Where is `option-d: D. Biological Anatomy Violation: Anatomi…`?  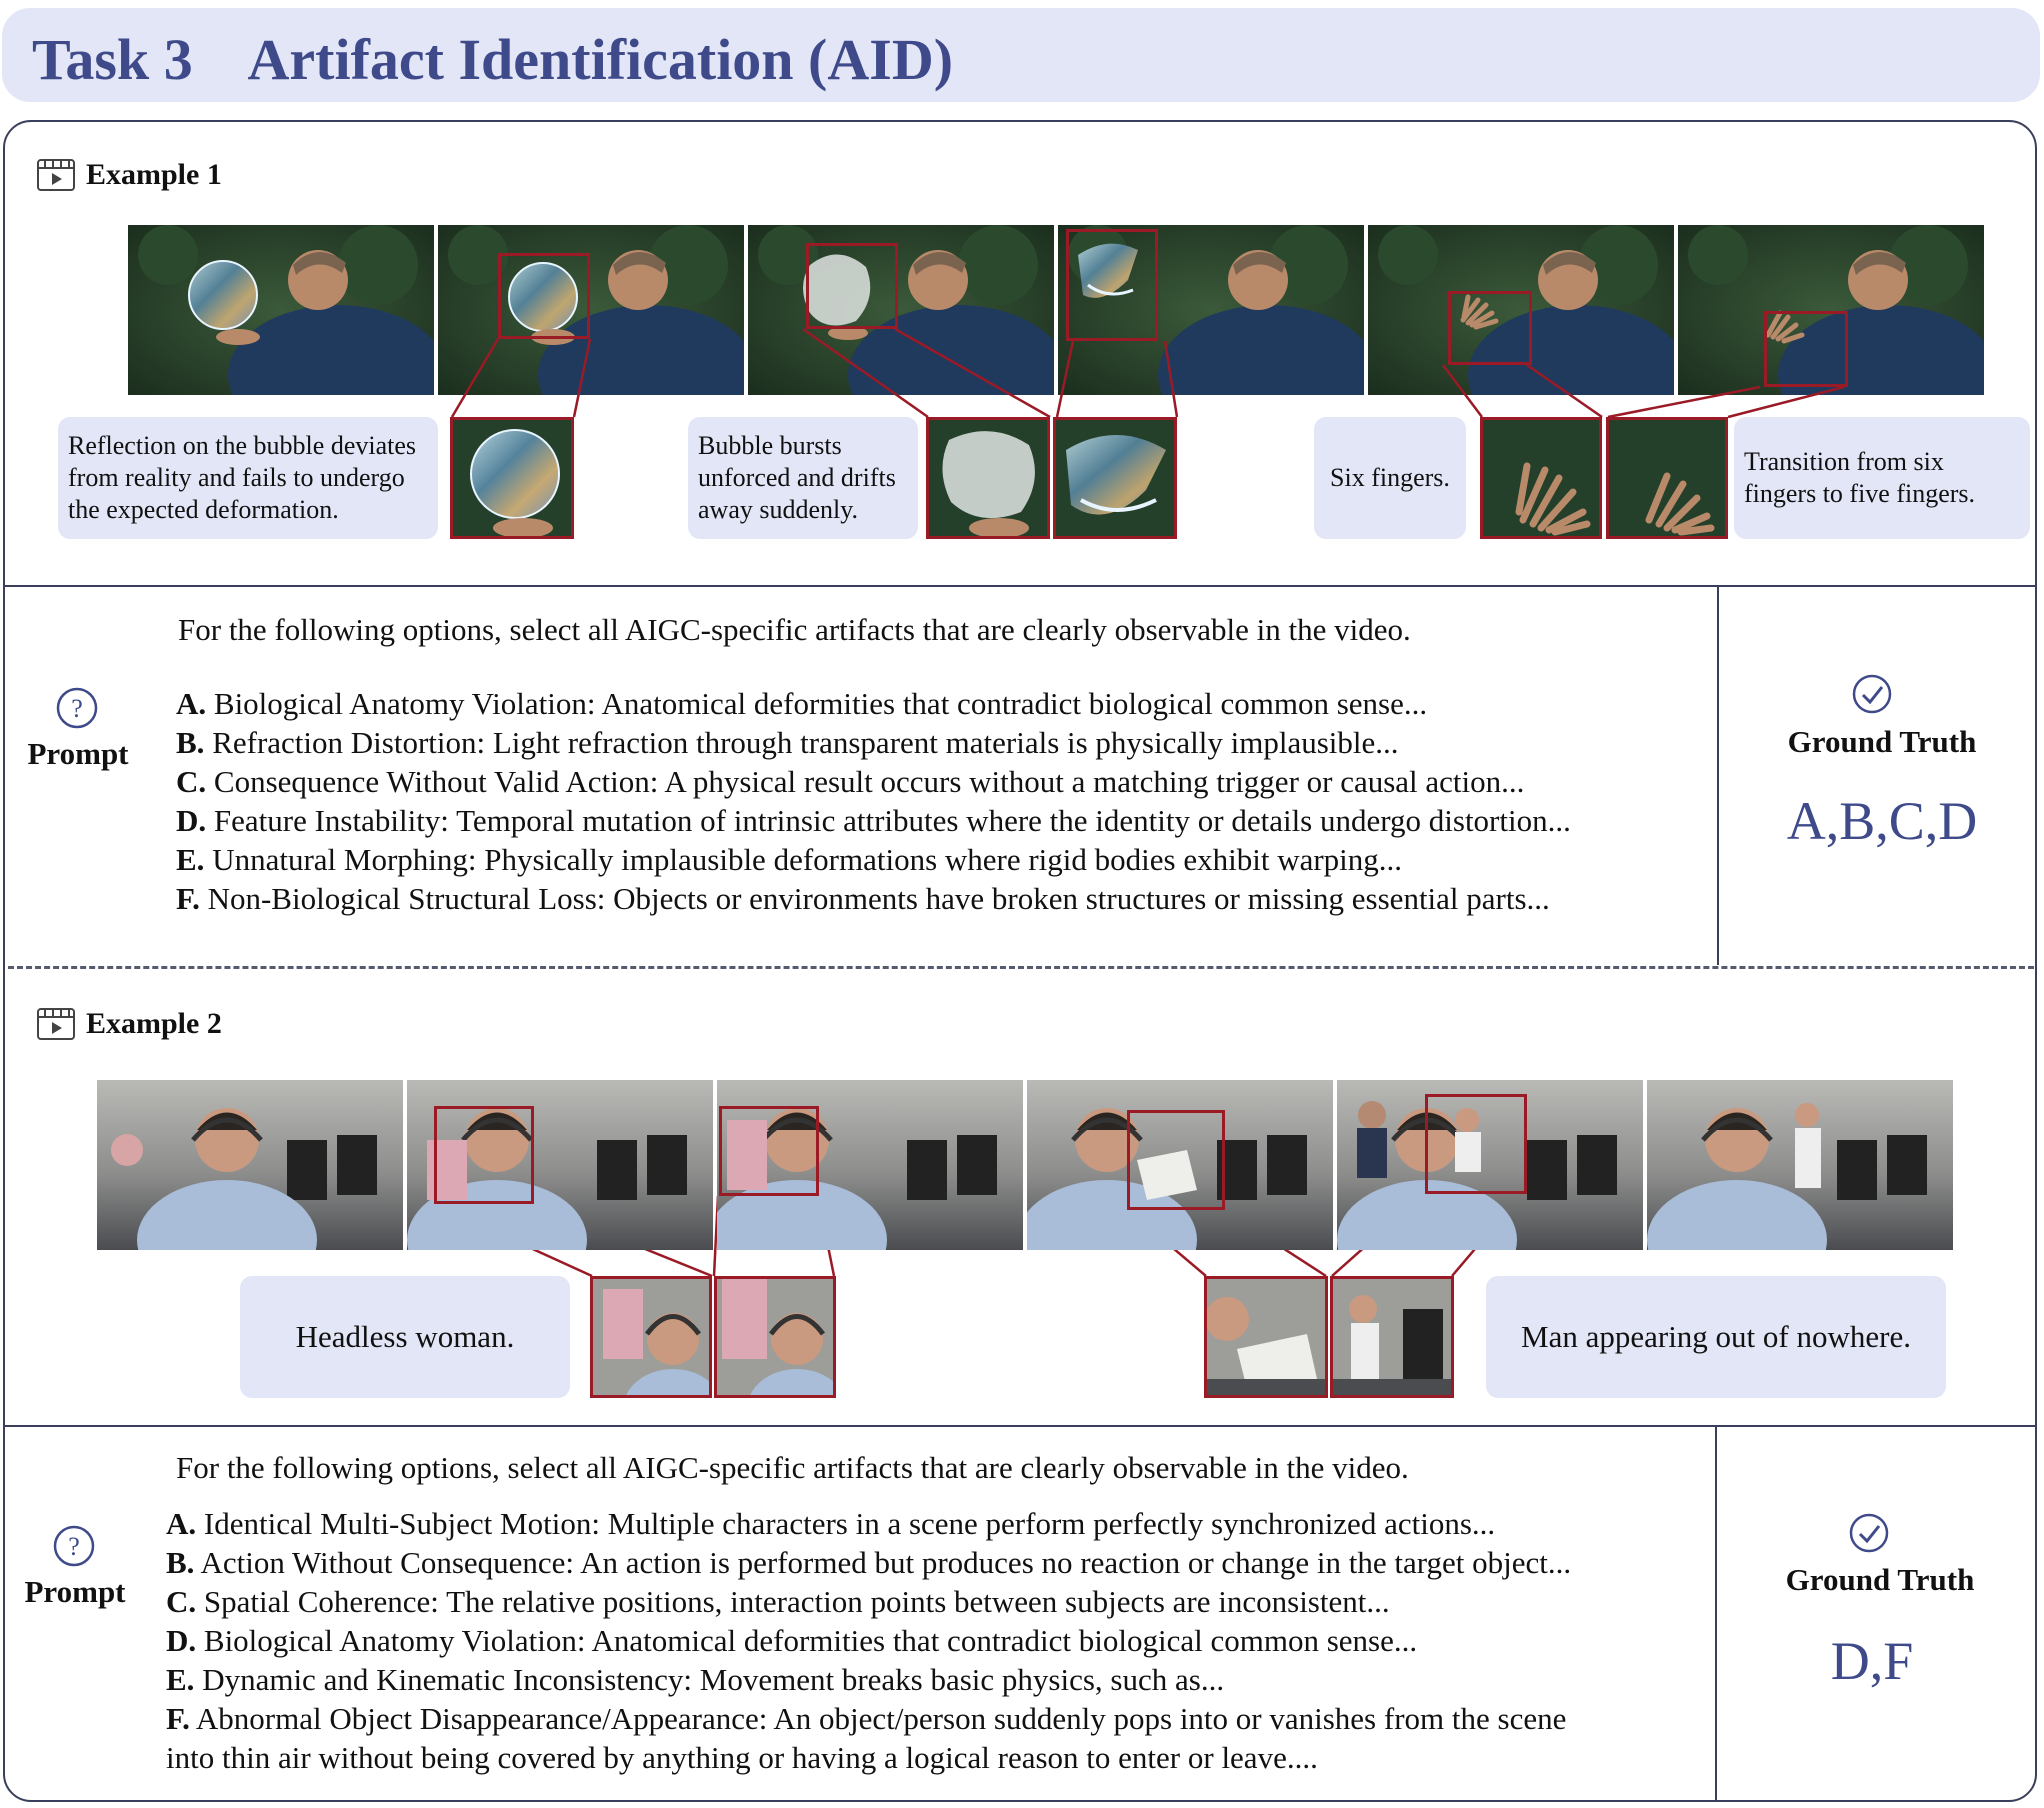
option-d: D. Biological Anatomy Violation: Anatomi… is located at coordinates (792, 1640).